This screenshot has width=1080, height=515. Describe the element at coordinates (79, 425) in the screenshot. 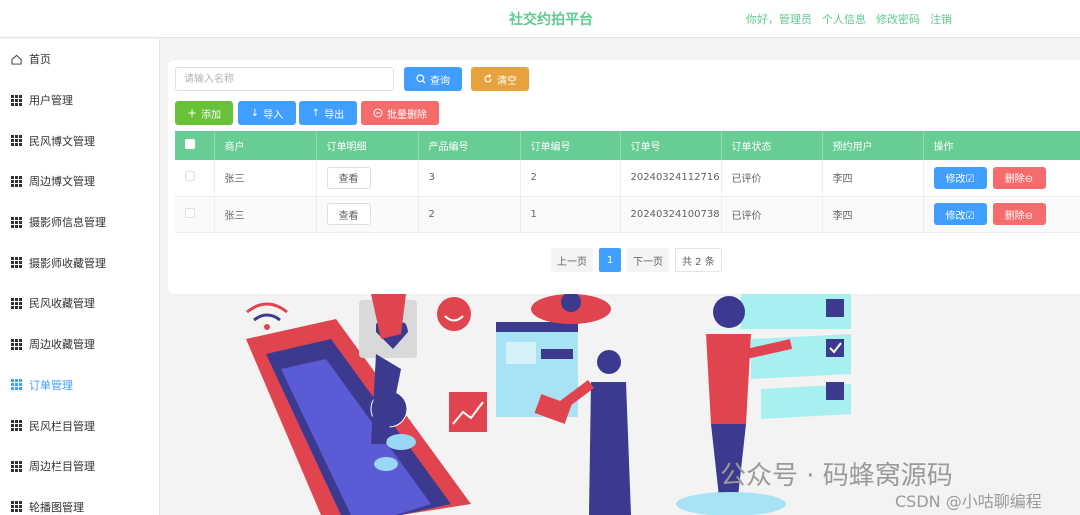

I see `sidebar-item-folk-columns: 民风栏目管理` at that location.